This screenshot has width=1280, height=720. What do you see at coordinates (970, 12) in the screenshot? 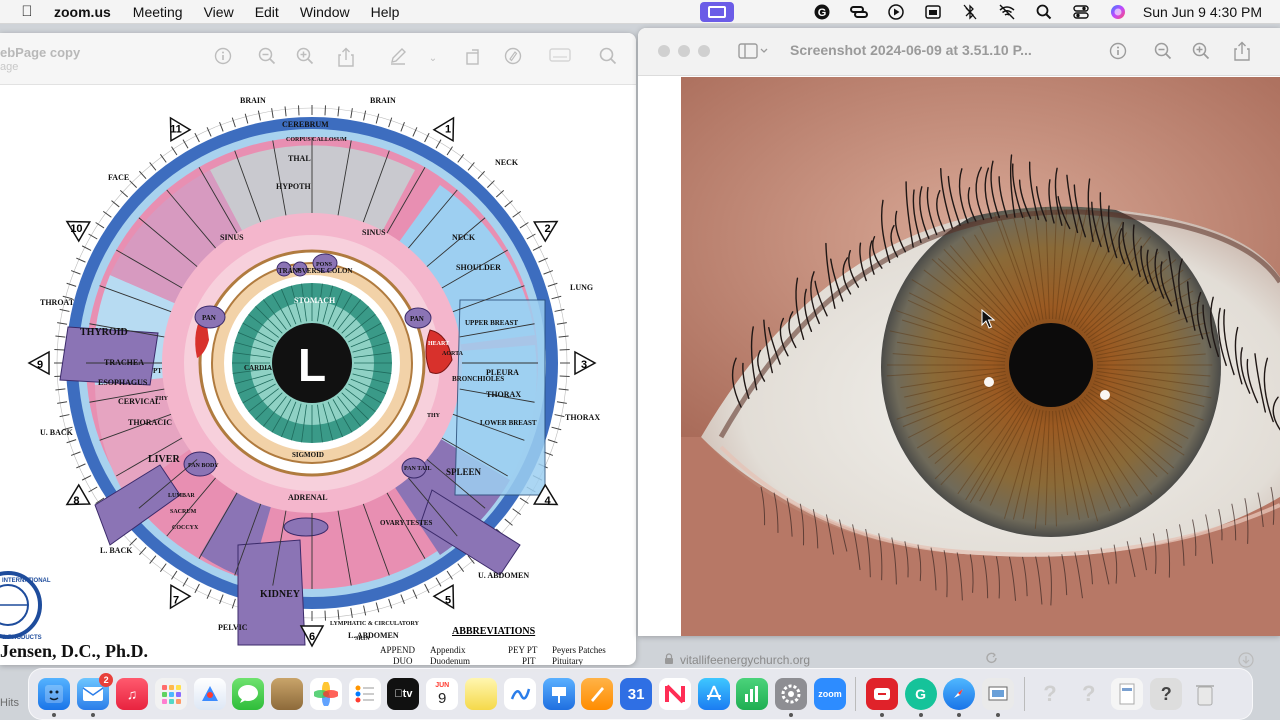
I see `bluetooth-off-icon` at bounding box center [970, 12].